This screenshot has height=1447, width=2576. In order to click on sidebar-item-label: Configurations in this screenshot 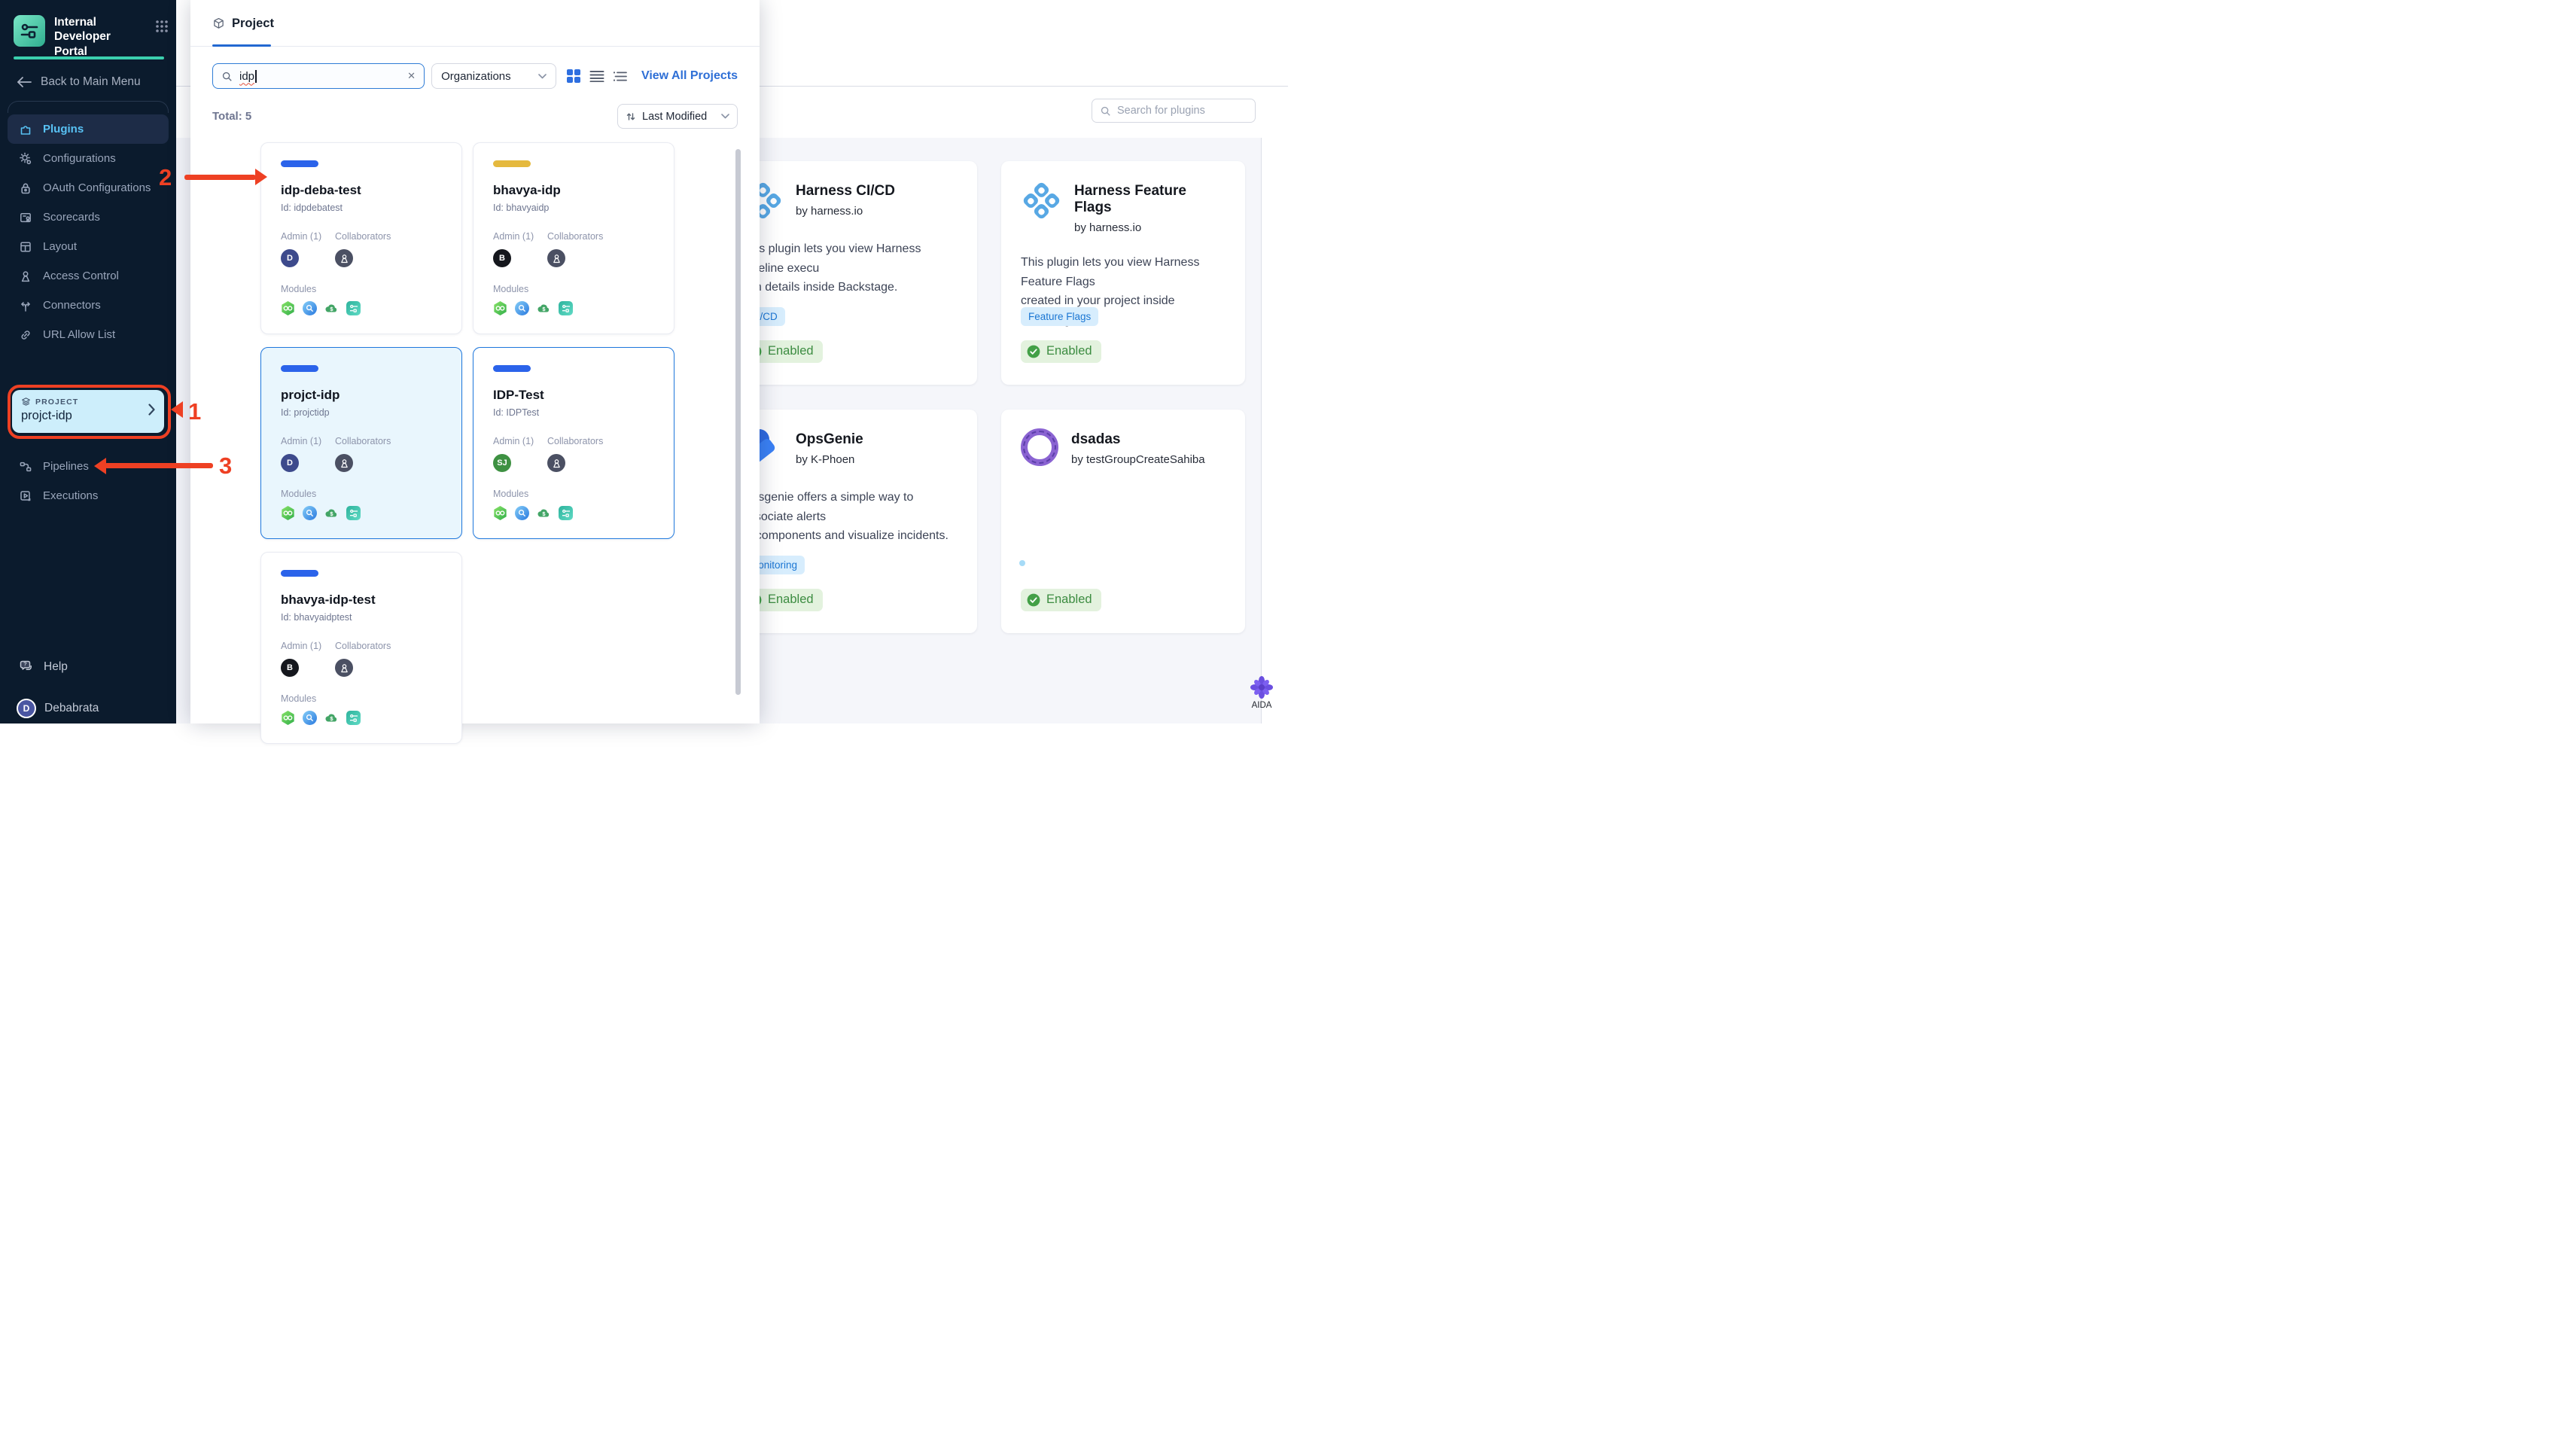, I will do `click(80, 158)`.